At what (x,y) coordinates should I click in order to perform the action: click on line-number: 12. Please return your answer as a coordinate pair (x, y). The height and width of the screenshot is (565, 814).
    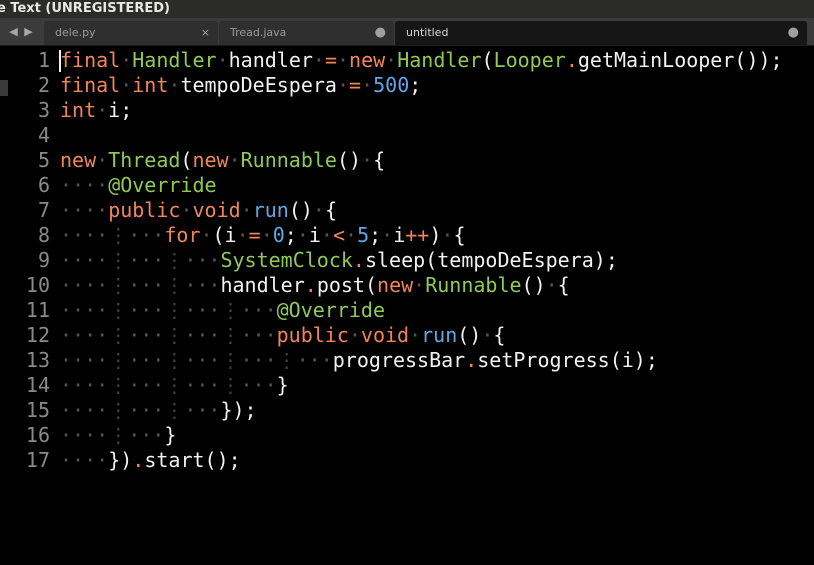
    Looking at the image, I should click on (37, 335).